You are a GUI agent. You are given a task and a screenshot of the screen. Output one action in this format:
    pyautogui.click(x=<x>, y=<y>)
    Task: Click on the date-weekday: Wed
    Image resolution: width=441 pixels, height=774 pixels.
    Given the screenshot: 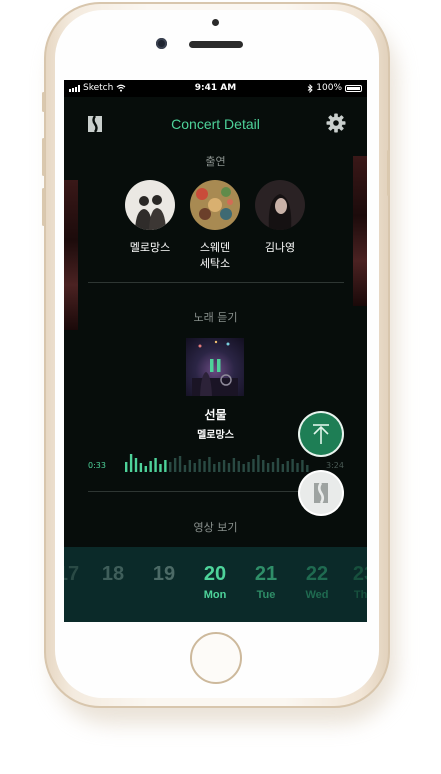 What is the action you would take?
    pyautogui.click(x=317, y=595)
    